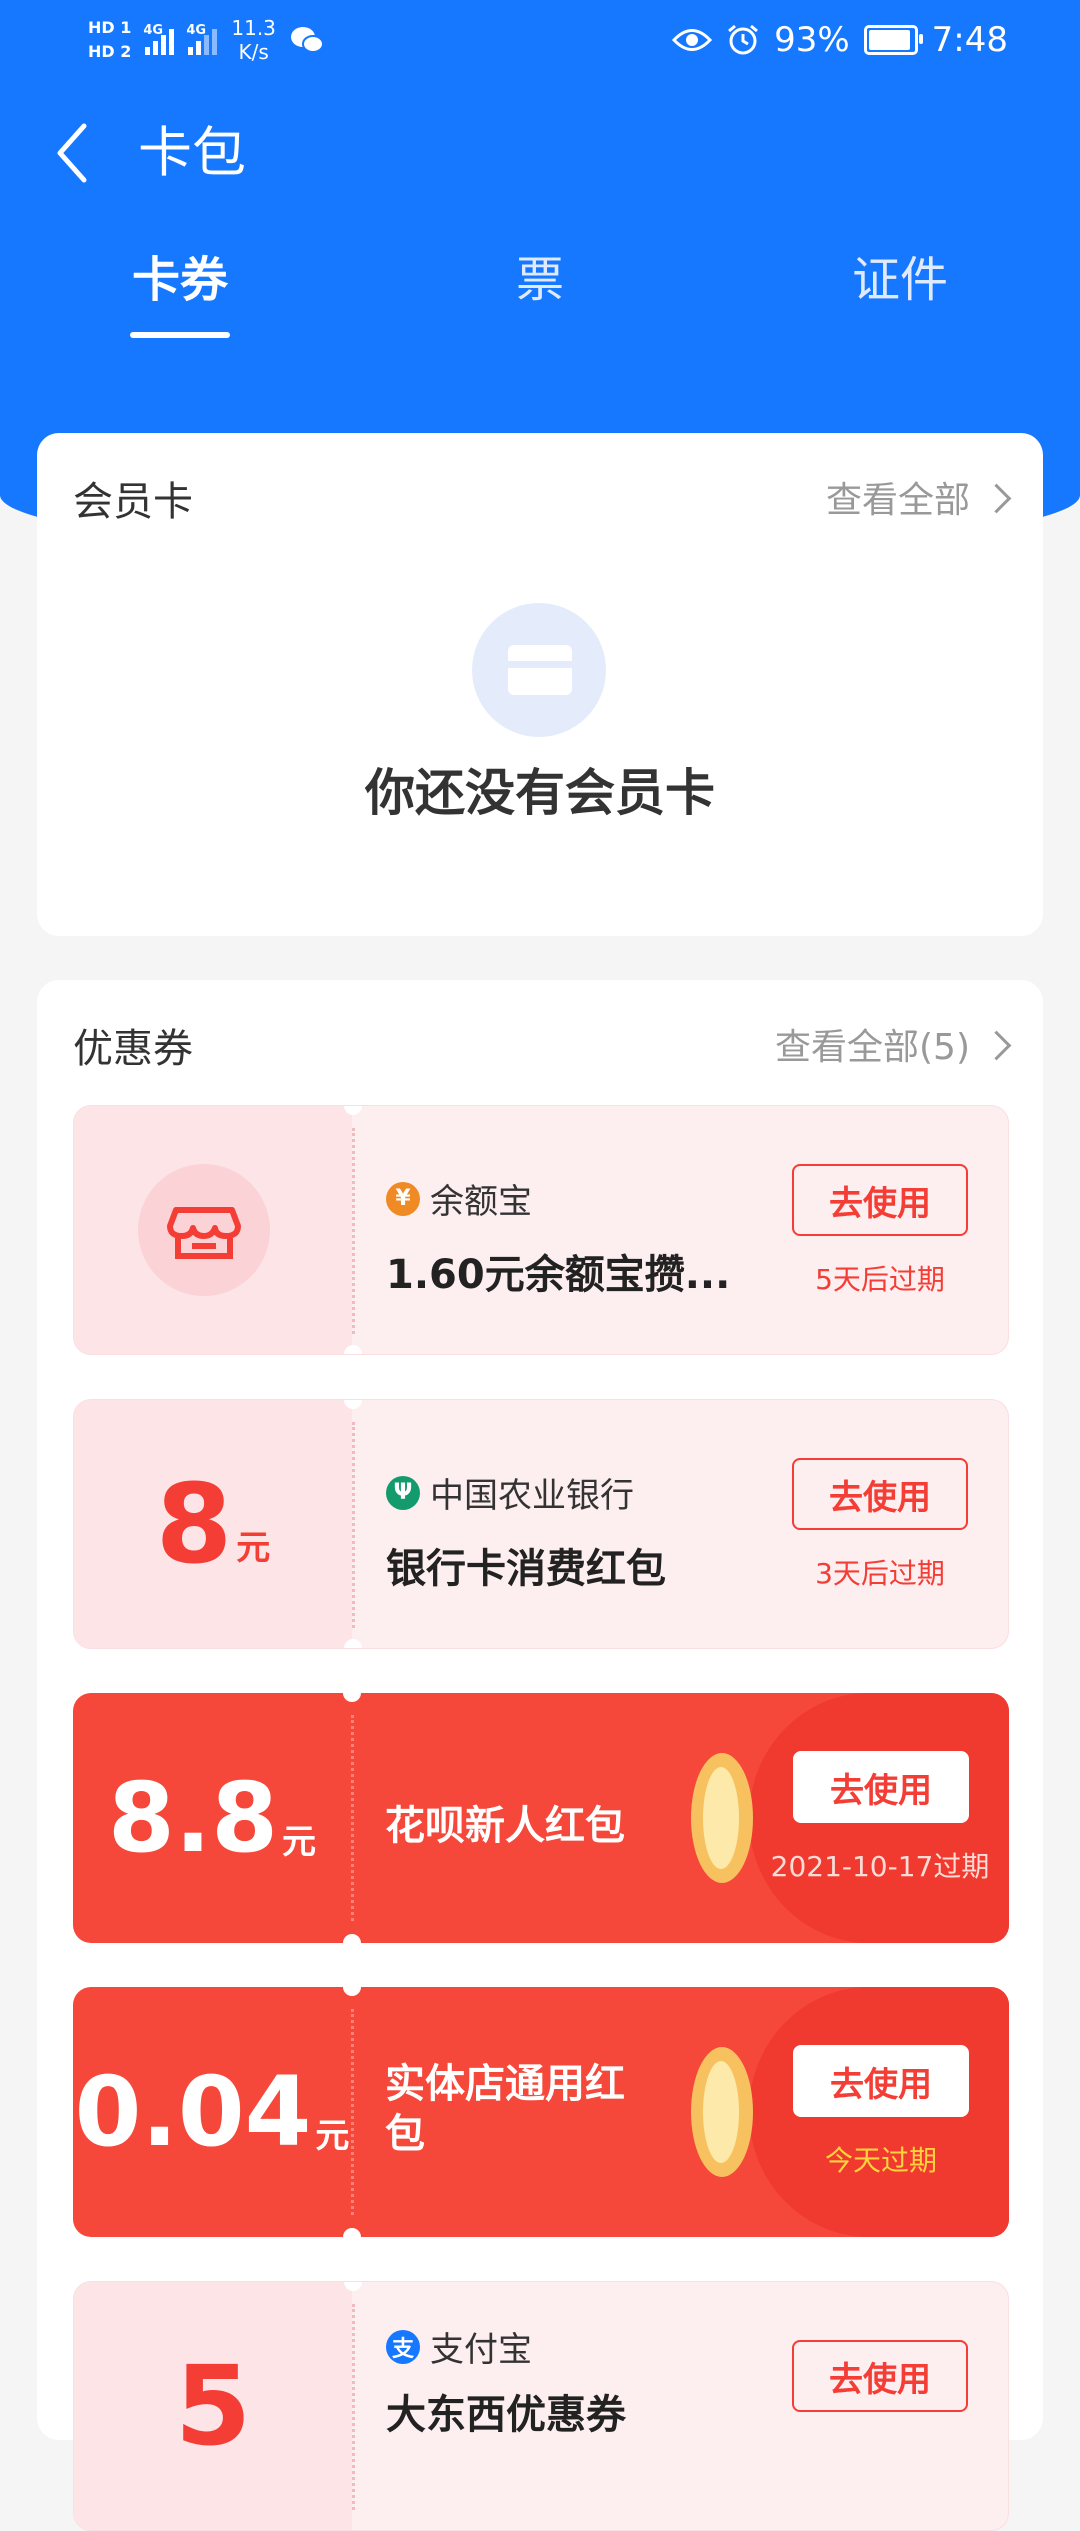 This screenshot has width=1080, height=2531. I want to click on signal-icon: 4G, so click(159, 39).